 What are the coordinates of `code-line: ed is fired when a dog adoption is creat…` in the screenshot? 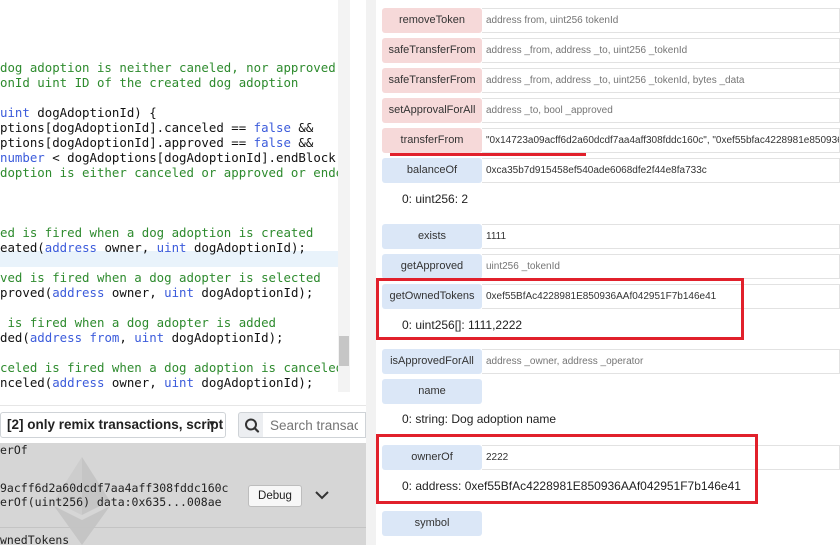 It's located at (156, 232).